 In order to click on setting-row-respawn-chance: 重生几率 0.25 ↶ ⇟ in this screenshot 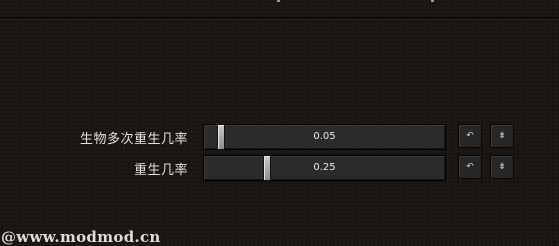, I will do `click(279, 168)`.